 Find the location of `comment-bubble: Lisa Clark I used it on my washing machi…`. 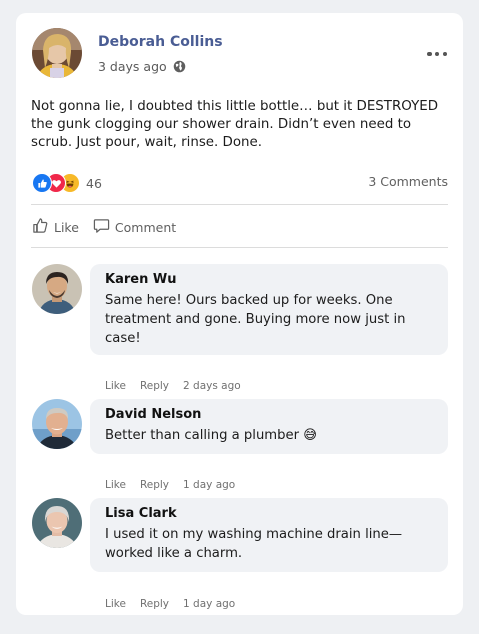

comment-bubble: Lisa Clark I used it on my washing machi… is located at coordinates (269, 535).